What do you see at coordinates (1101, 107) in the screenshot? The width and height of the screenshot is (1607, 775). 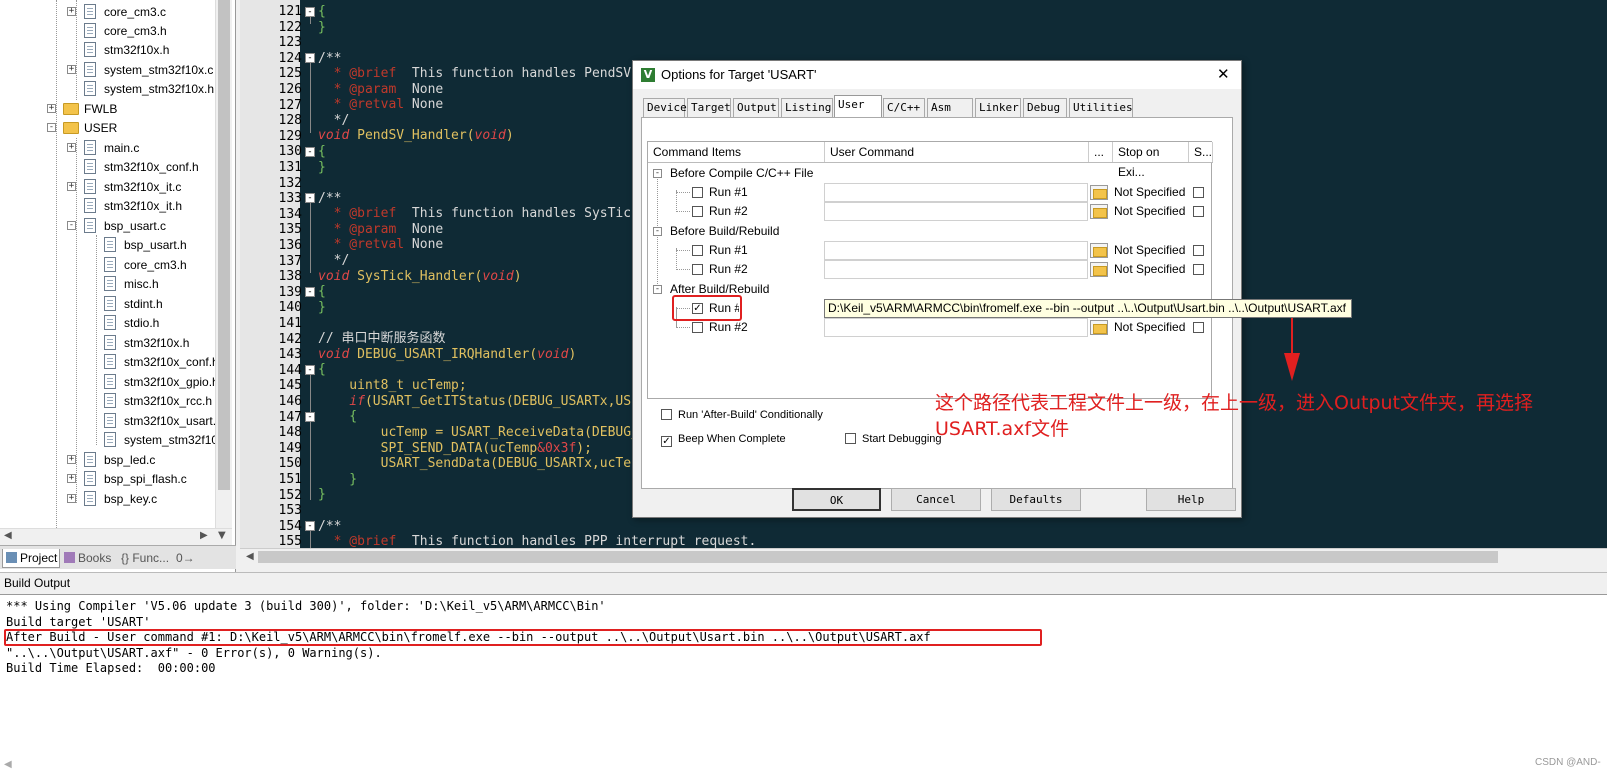 I see `tab-utilities: Utilities` at bounding box center [1101, 107].